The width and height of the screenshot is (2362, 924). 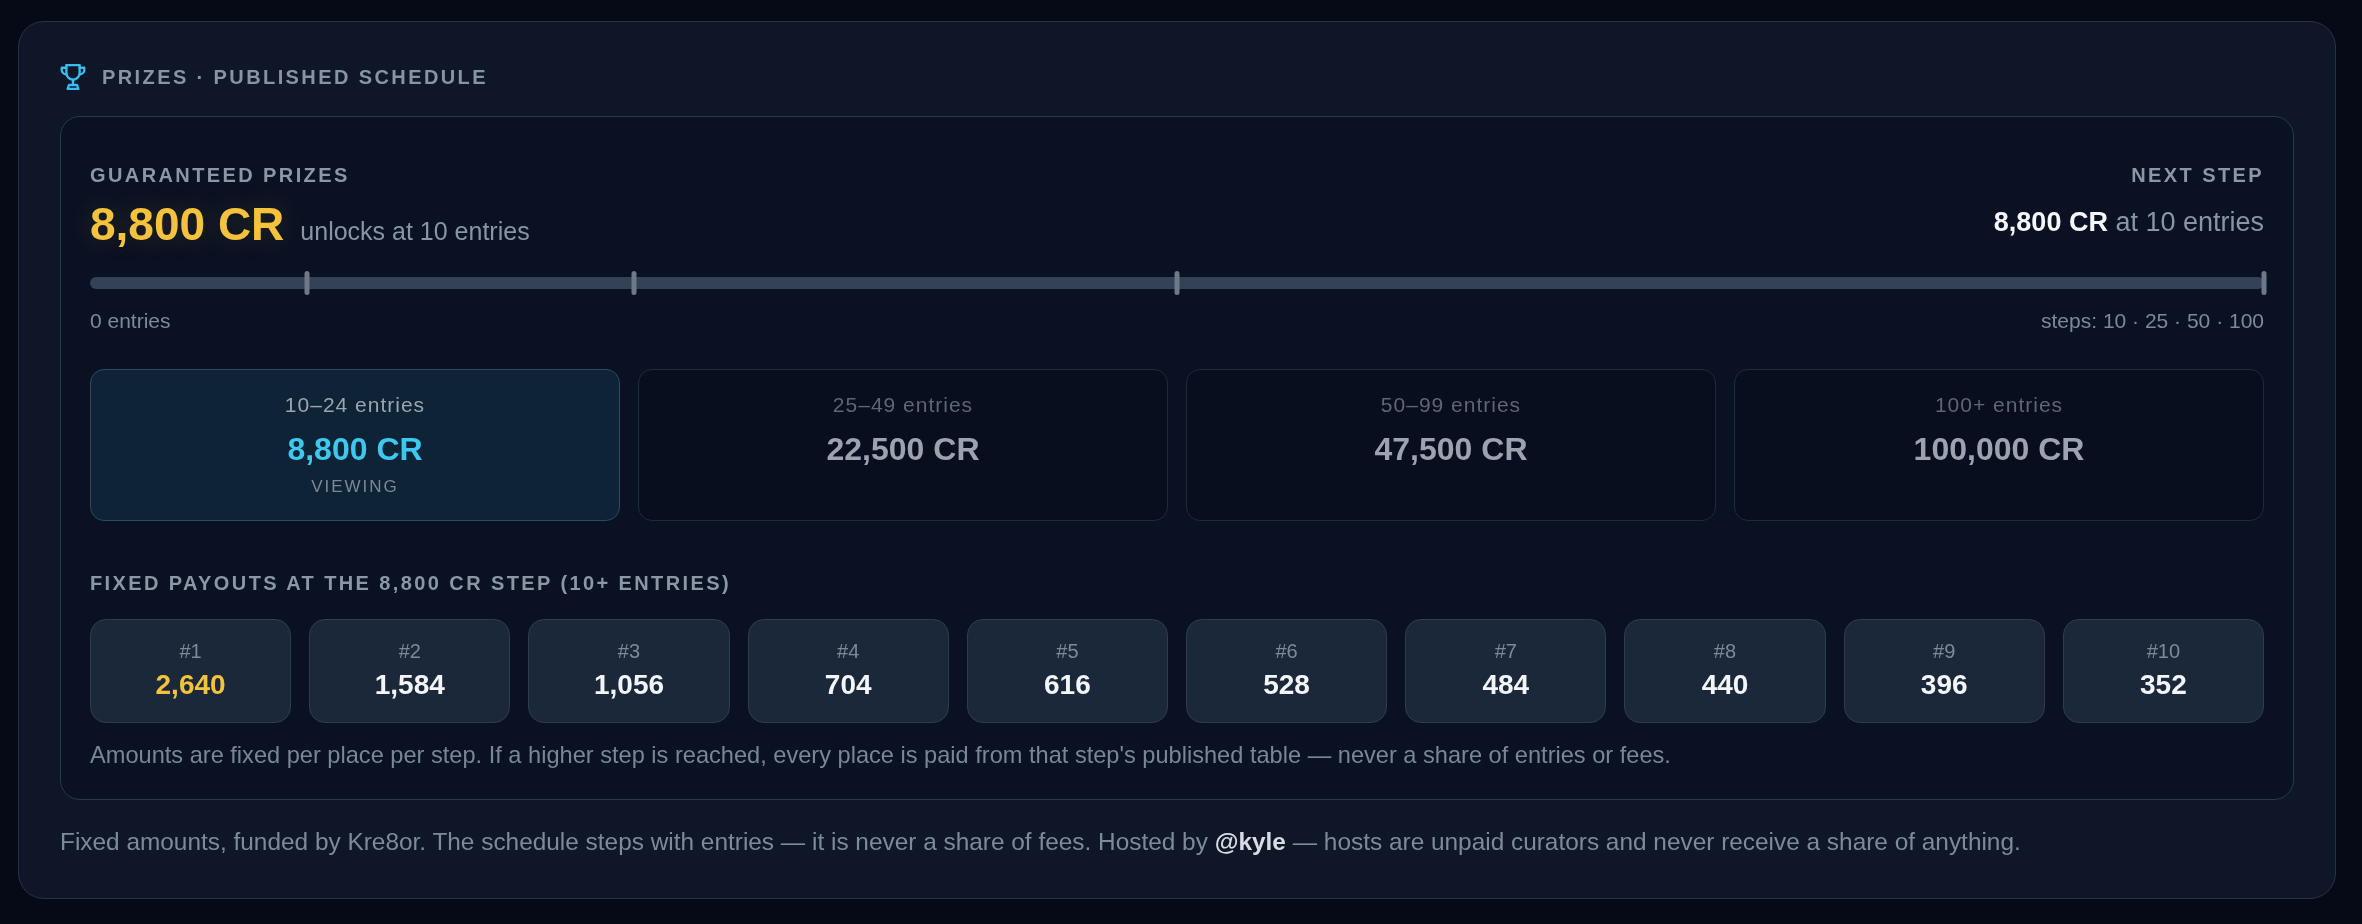 What do you see at coordinates (1944, 651) in the screenshot?
I see `payout-place: #9` at bounding box center [1944, 651].